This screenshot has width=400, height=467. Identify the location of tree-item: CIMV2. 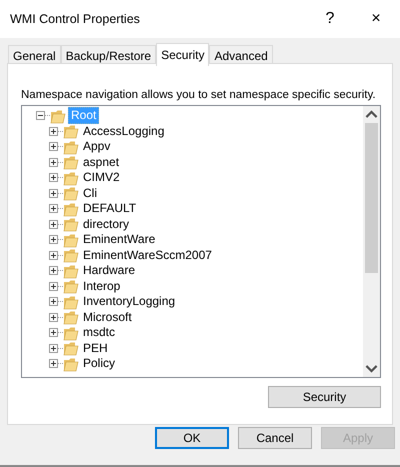
(101, 178).